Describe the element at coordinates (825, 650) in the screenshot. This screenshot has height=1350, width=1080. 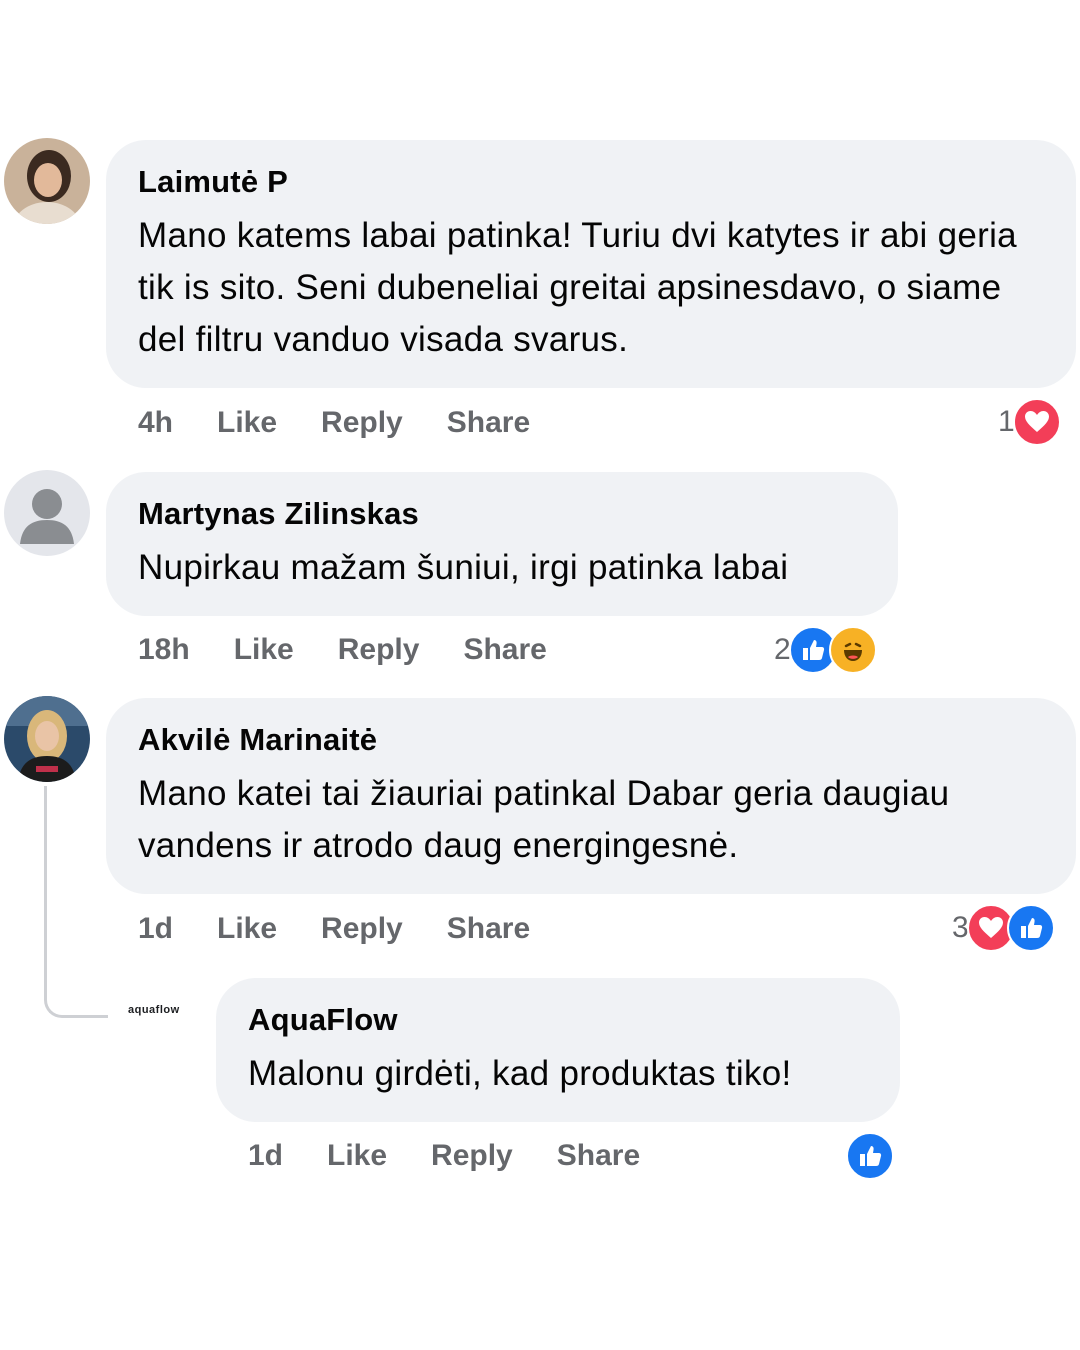
I see `reaction-summary: 2` at that location.